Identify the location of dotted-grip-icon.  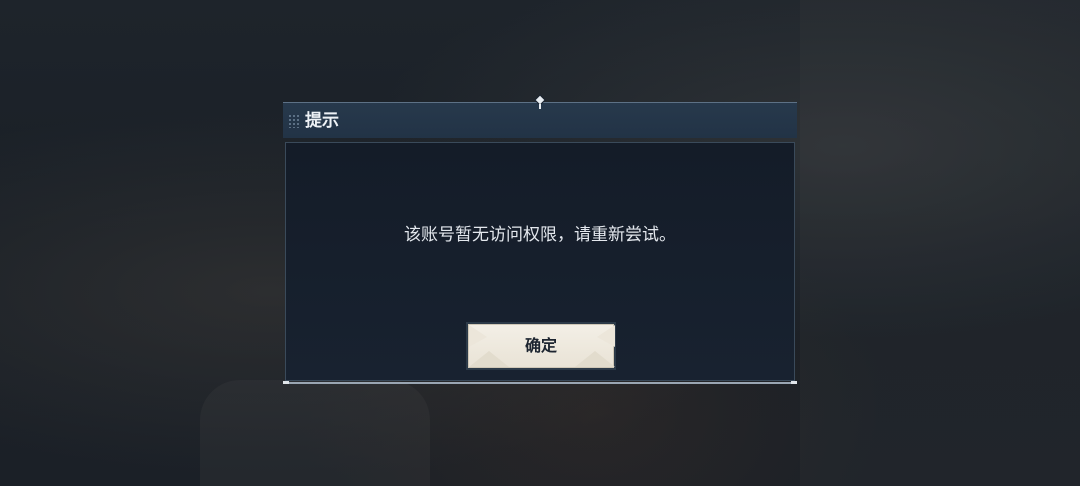
(294, 121).